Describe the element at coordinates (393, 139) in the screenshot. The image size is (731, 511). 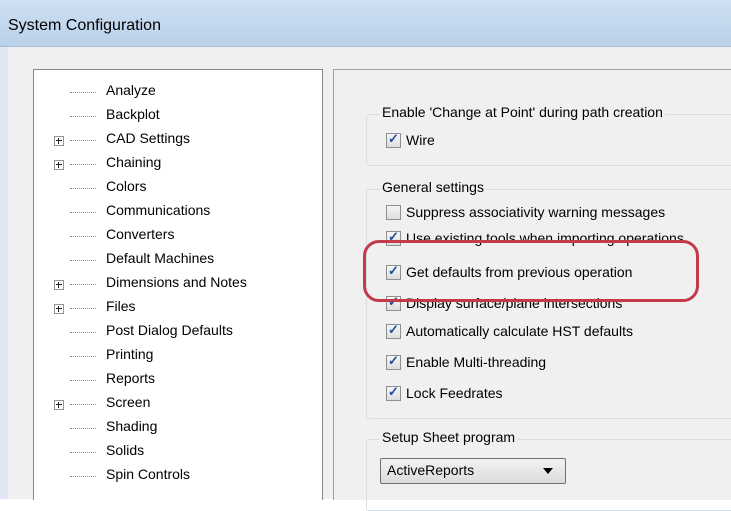
I see `wire-checkbox` at that location.